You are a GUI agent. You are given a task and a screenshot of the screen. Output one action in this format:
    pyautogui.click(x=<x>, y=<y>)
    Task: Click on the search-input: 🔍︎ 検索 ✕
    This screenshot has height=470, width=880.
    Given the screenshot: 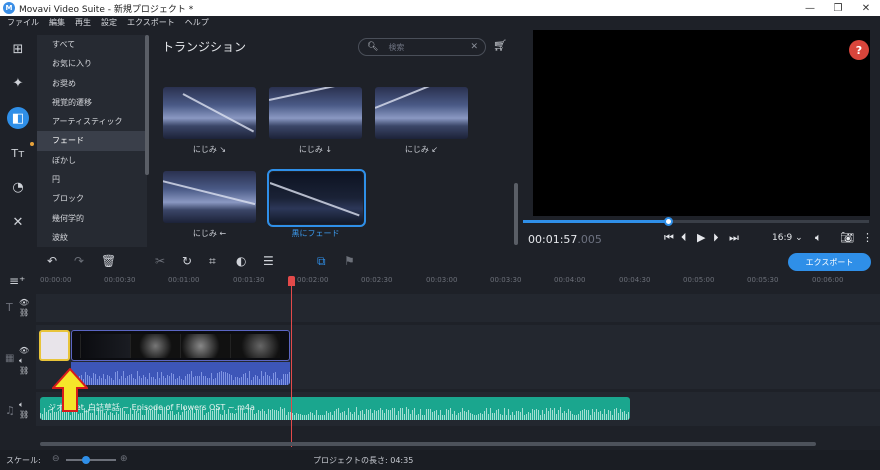 What is the action you would take?
    pyautogui.click(x=422, y=47)
    